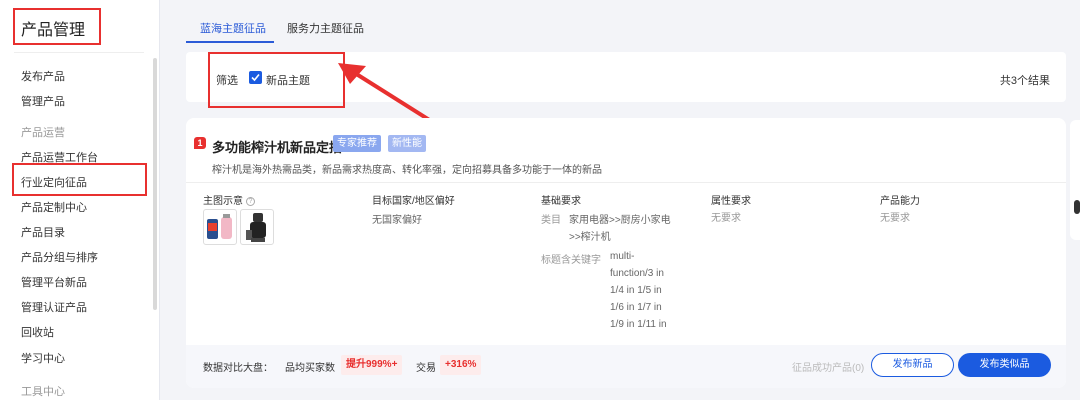 The height and width of the screenshot is (400, 1080). I want to click on capability-heading: 产品能力, so click(900, 201).